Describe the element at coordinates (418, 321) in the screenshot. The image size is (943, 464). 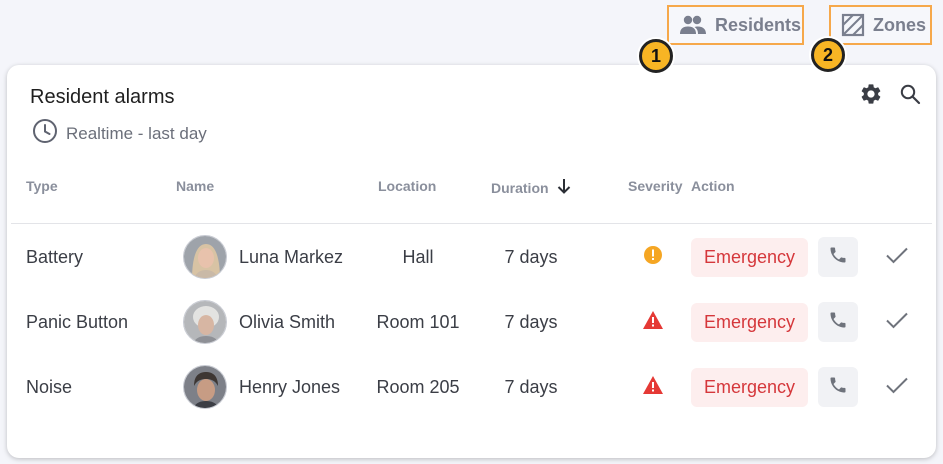
I see `location-cell: Room 101` at that location.